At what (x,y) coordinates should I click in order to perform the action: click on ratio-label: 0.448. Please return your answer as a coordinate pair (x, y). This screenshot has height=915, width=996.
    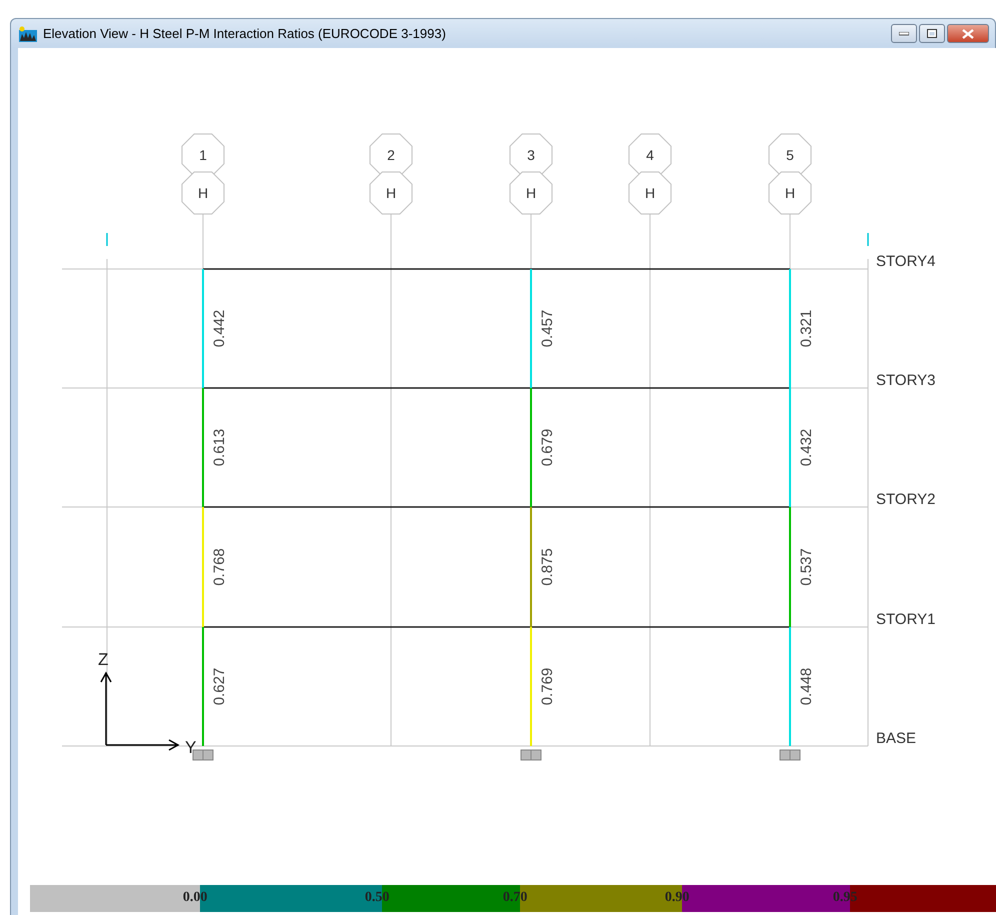
    Looking at the image, I should click on (806, 687).